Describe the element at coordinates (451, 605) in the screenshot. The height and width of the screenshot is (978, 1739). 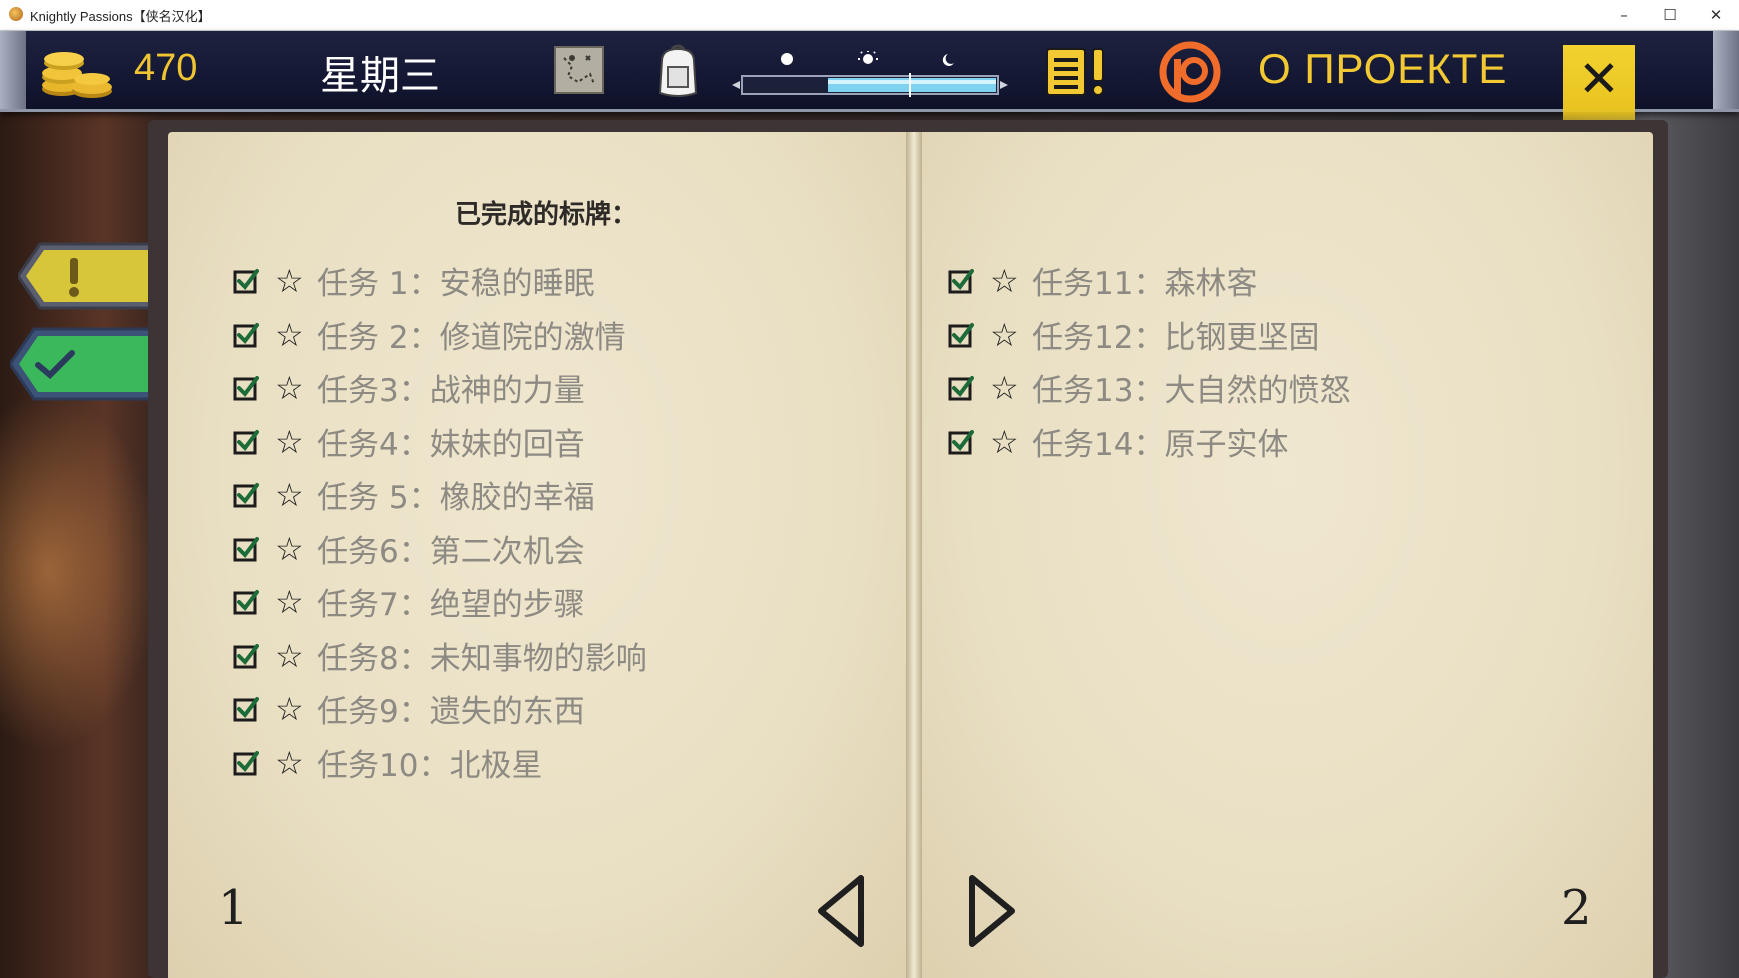
I see `quest-label: 任务7：绝望的步骤` at that location.